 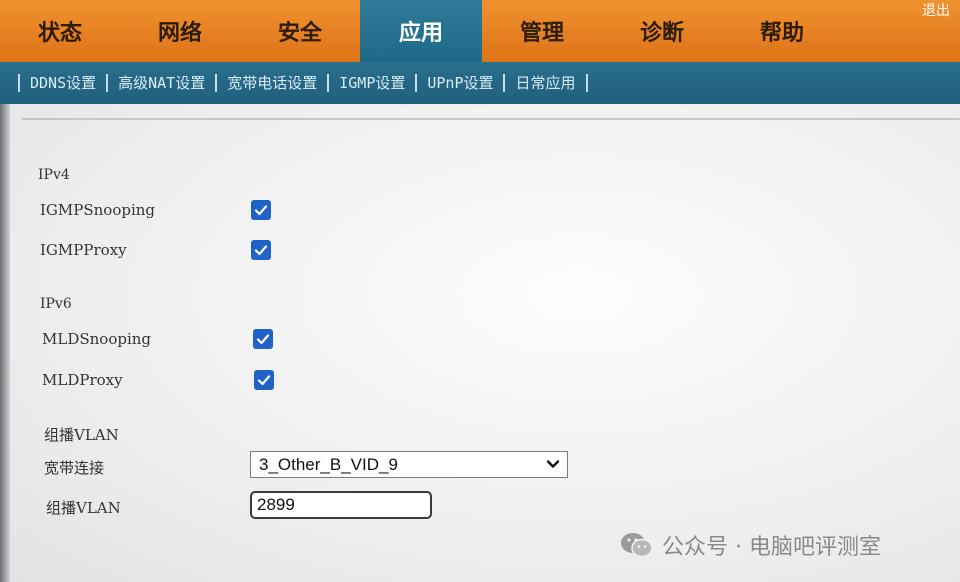 I want to click on watermark: 公众号 · 电脑吧评测室, so click(x=750, y=545).